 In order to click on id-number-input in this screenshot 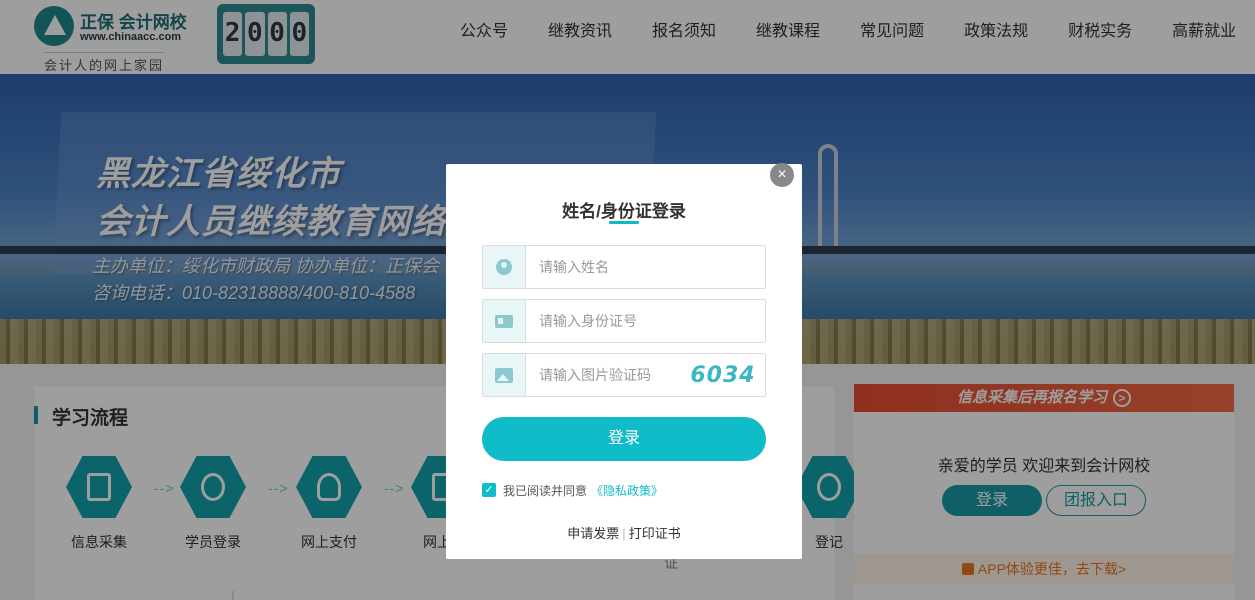, I will do `click(646, 321)`.